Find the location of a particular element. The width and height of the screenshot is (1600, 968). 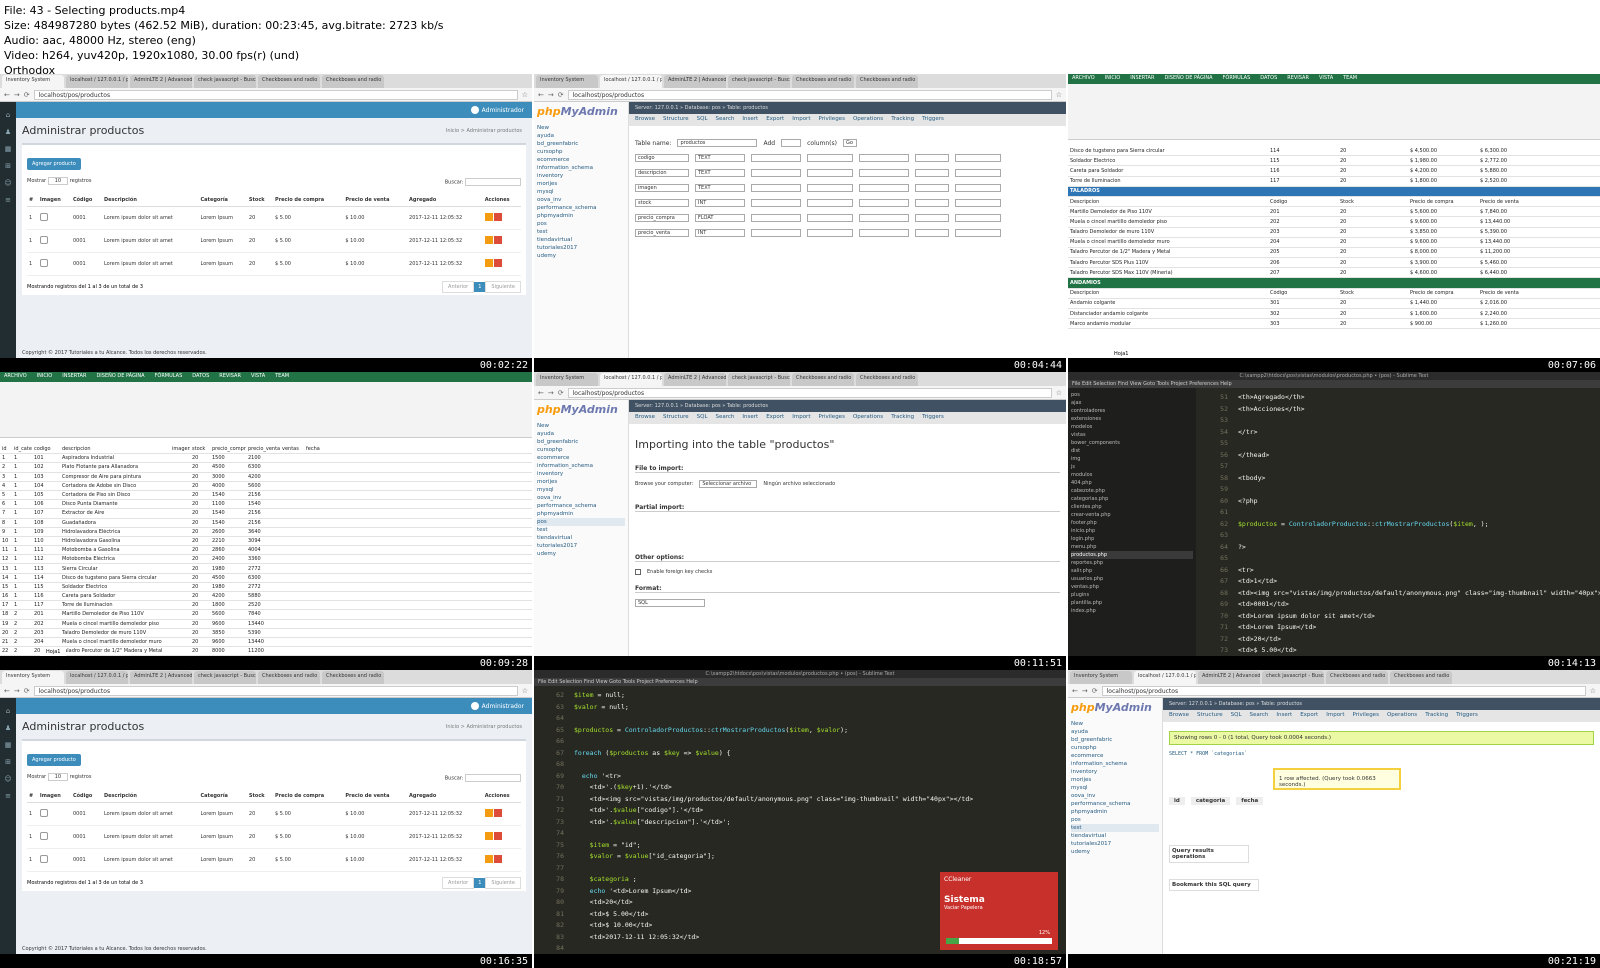

cell: 206 is located at coordinates (1303, 263).